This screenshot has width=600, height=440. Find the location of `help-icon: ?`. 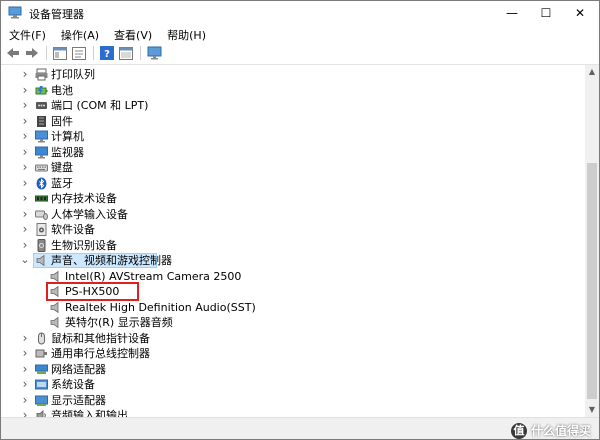

help-icon: ? is located at coordinates (107, 53).